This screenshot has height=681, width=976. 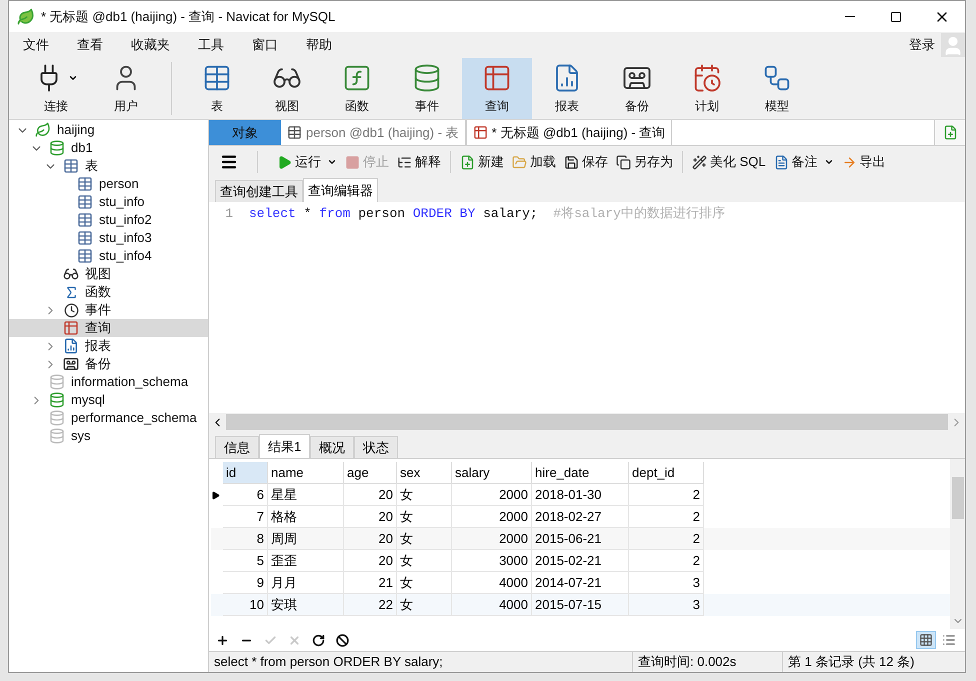 I want to click on toolbar-button: 运行, so click(x=307, y=162).